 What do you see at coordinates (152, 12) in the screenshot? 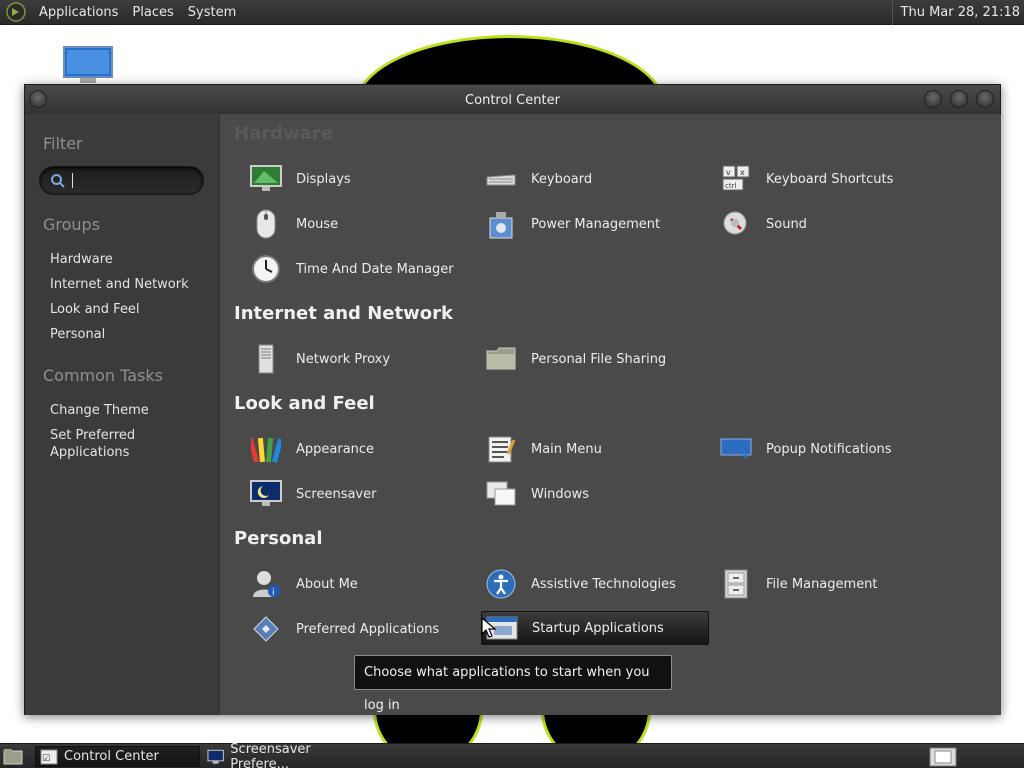
I see `places-menu: Places` at bounding box center [152, 12].